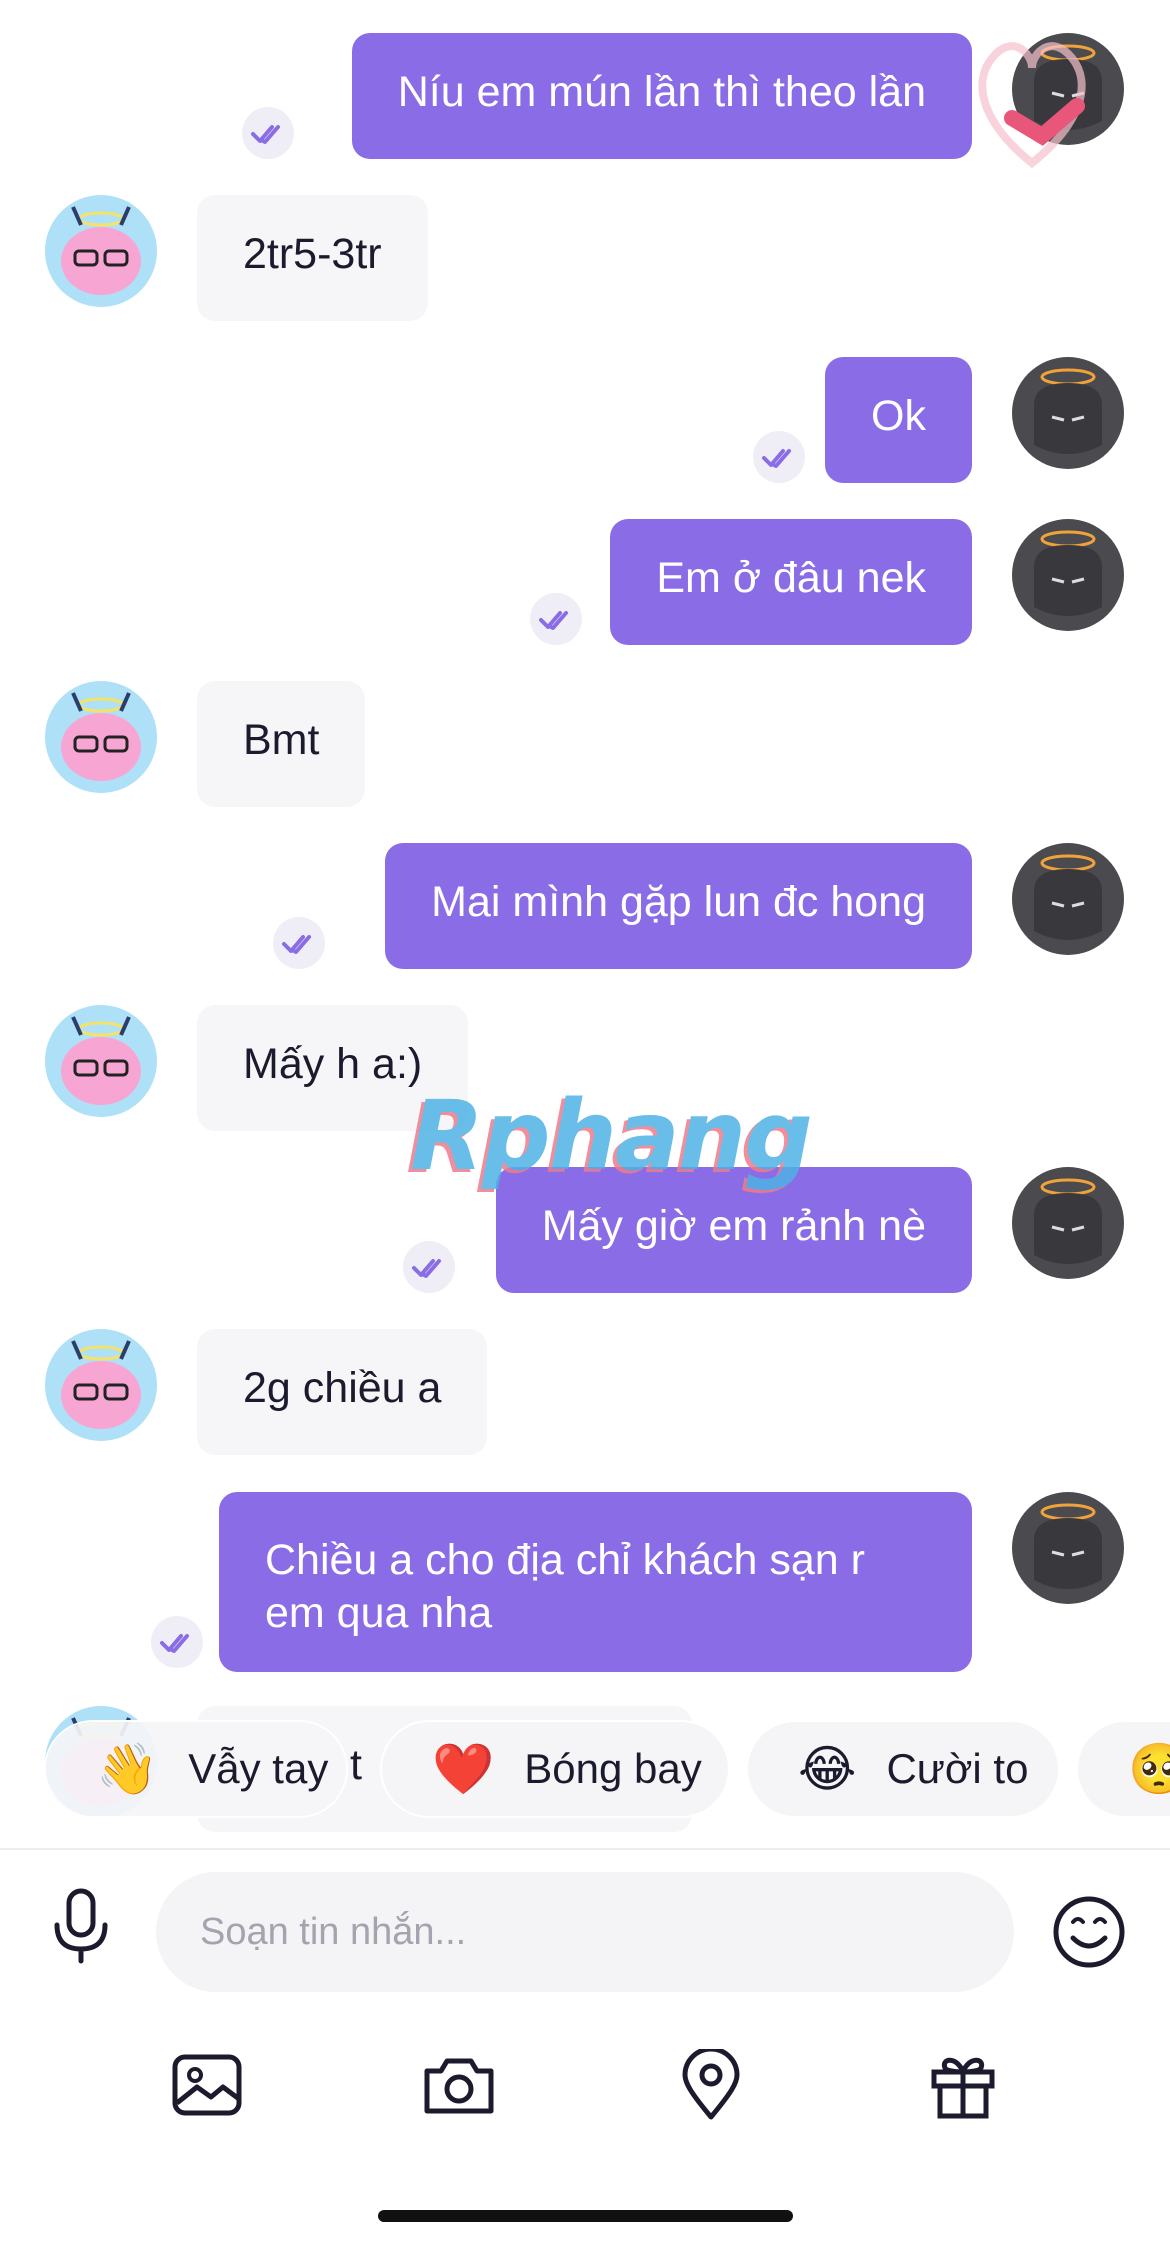 The height and width of the screenshot is (2250, 1170). I want to click on sent-message-bubble: Mai mình gặp lun đc hong, so click(678, 906).